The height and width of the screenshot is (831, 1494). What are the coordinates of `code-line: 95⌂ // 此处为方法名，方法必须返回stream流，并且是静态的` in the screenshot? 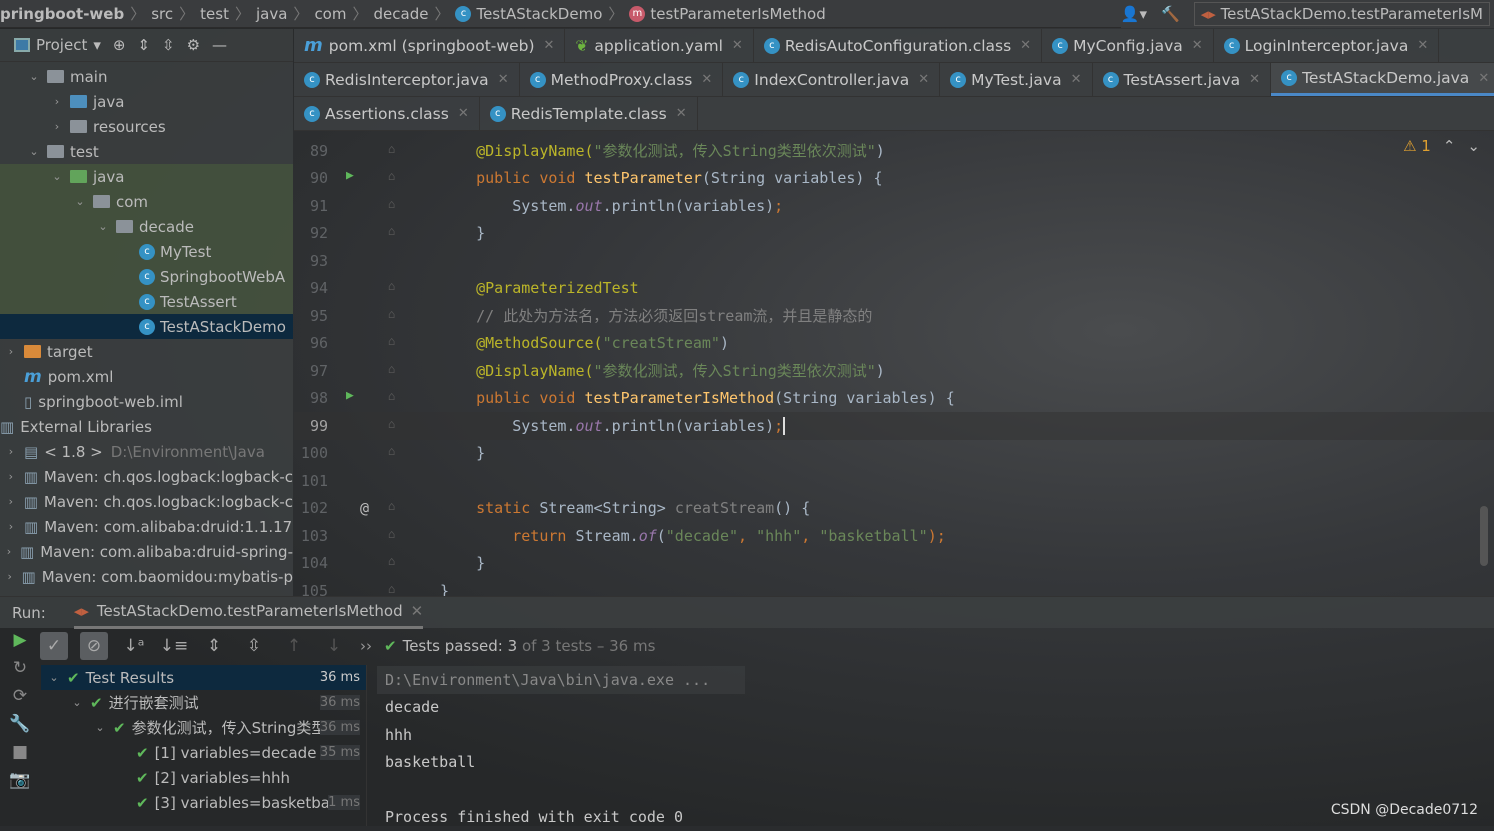 It's located at (894, 316).